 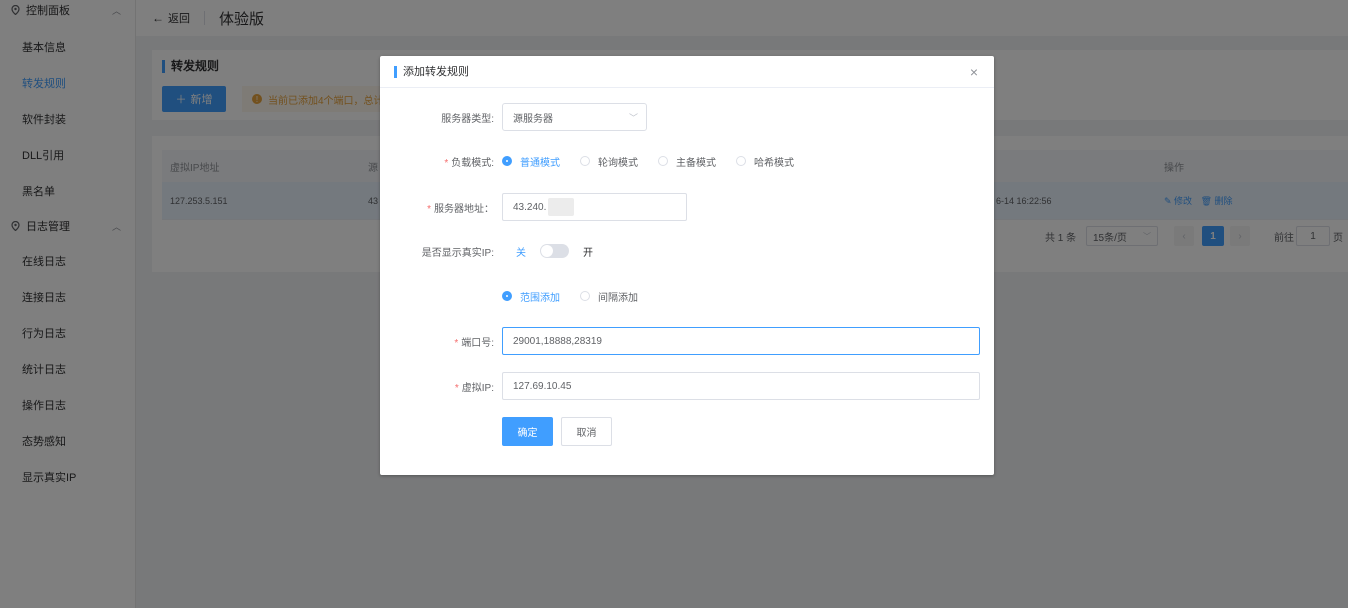 I want to click on server-address-input: 43.240., so click(x=594, y=207).